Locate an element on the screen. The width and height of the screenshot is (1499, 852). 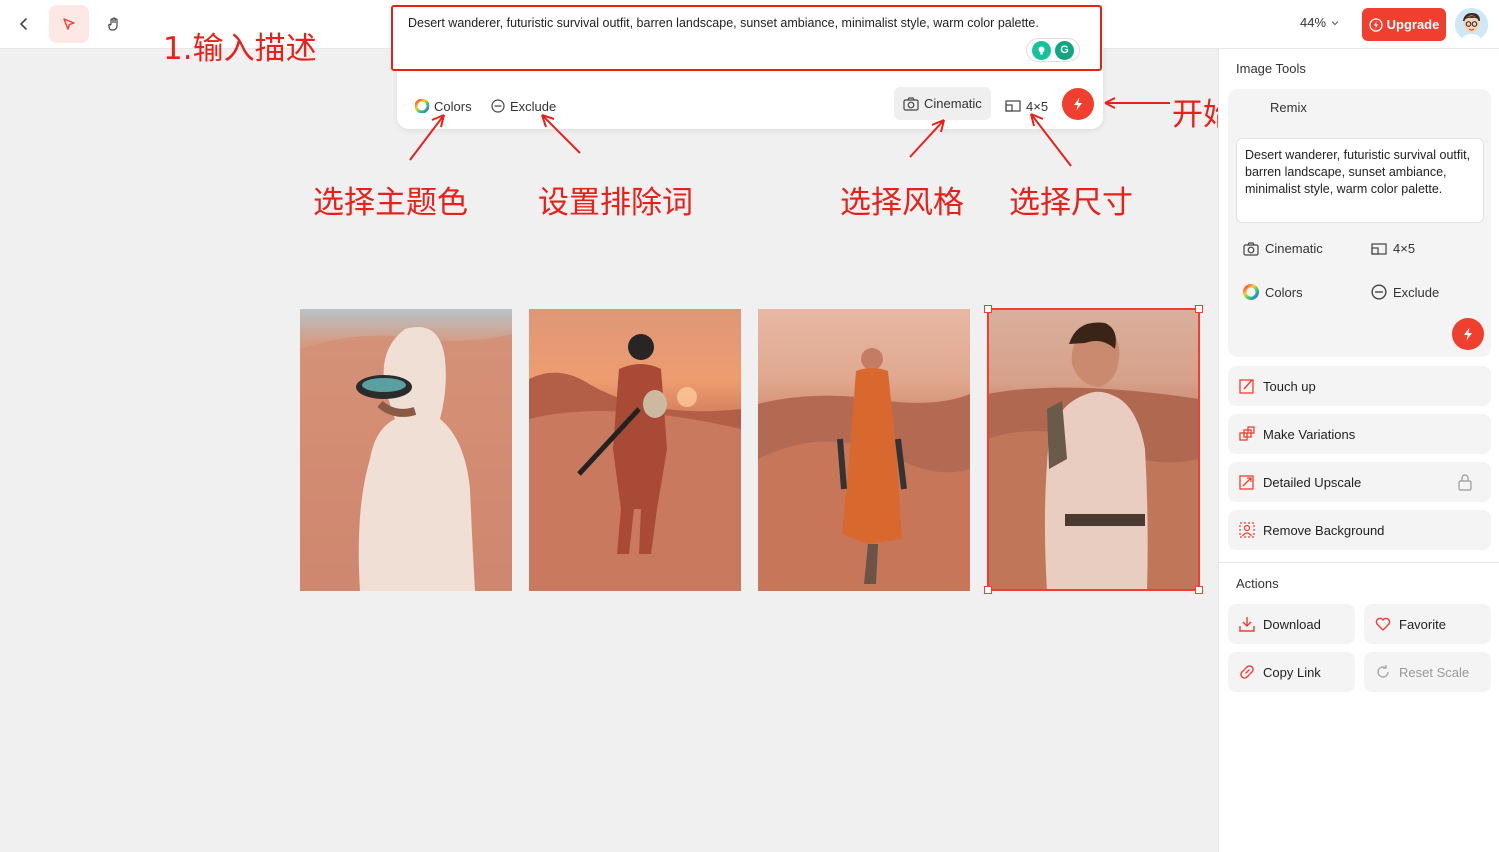
link-icon is located at coordinates (1247, 672).